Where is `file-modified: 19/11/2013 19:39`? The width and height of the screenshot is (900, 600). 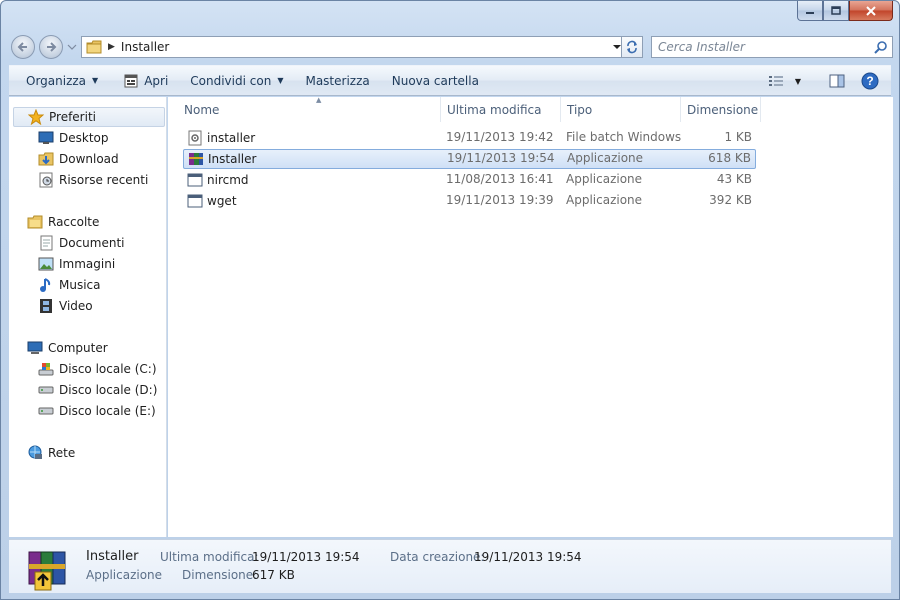
file-modified: 19/11/2013 19:39 is located at coordinates (500, 200).